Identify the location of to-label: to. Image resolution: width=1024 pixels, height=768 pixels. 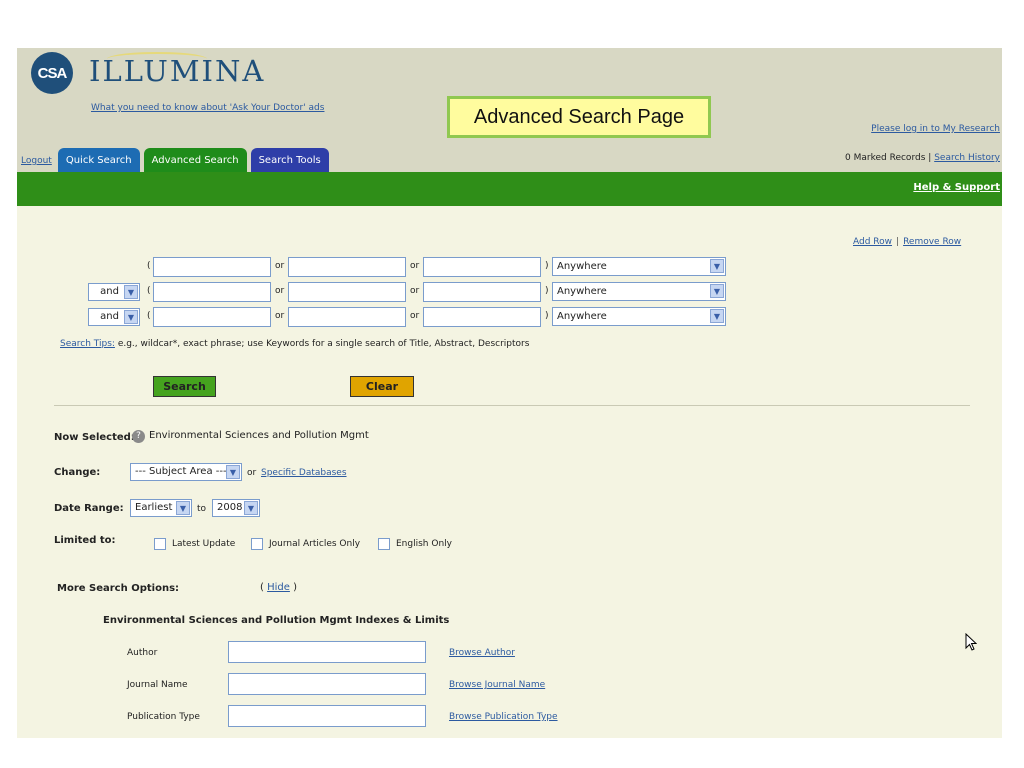
(202, 509).